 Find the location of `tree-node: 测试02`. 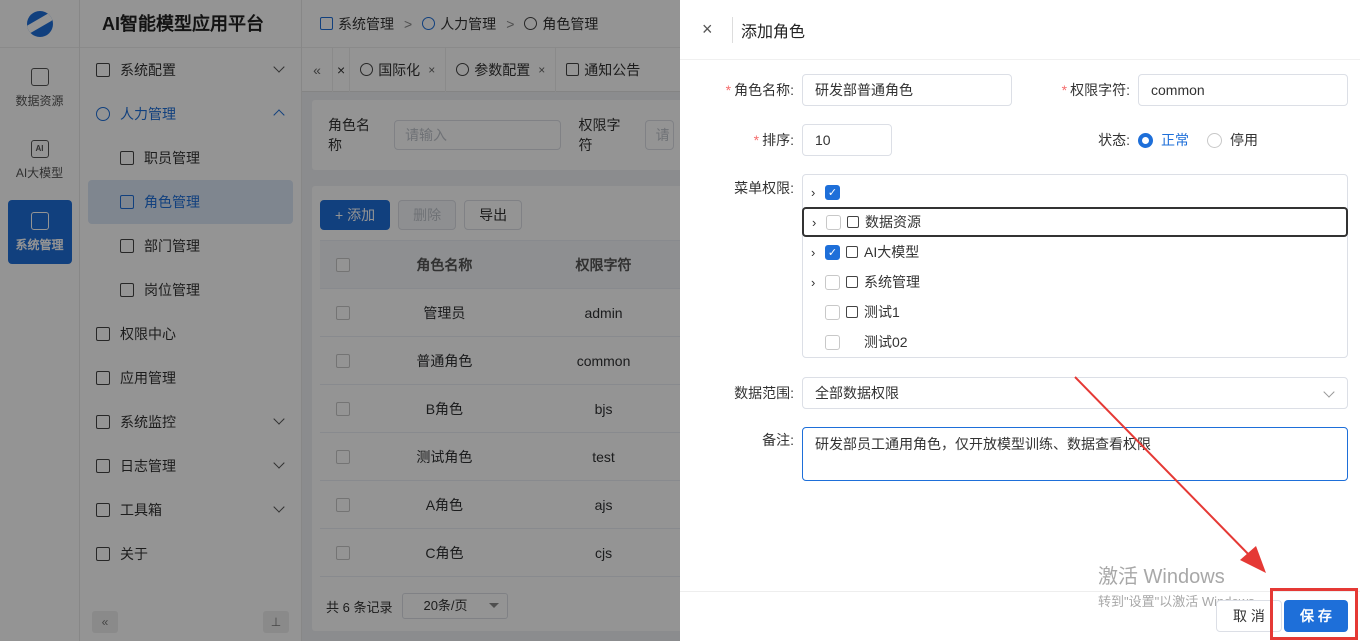

tree-node: 测试02 is located at coordinates (1075, 342).